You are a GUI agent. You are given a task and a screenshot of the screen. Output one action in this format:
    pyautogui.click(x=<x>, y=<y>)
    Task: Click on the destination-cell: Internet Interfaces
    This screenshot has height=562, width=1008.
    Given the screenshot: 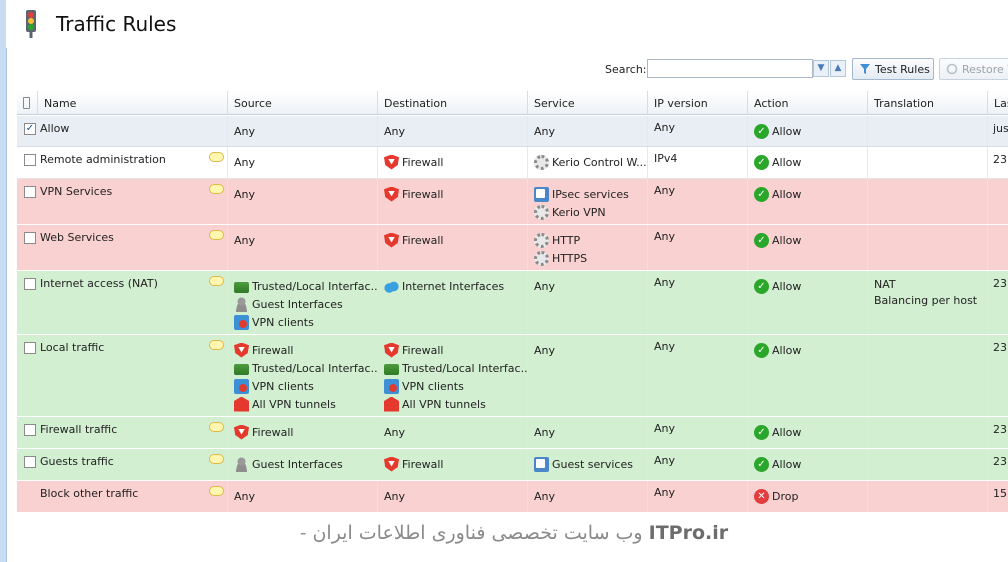 What is the action you would take?
    pyautogui.click(x=453, y=302)
    